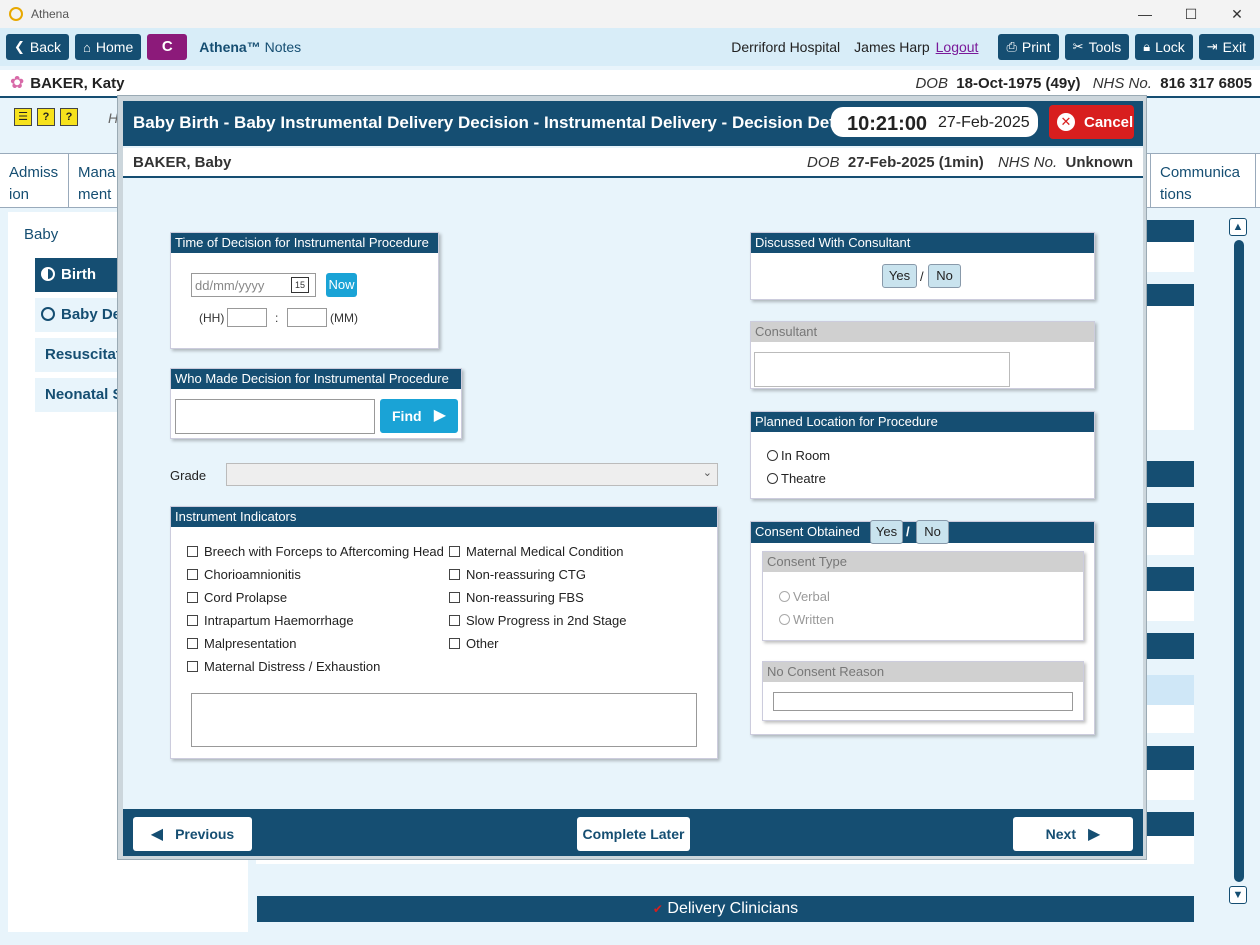  I want to click on logout-link: Logout, so click(957, 47).